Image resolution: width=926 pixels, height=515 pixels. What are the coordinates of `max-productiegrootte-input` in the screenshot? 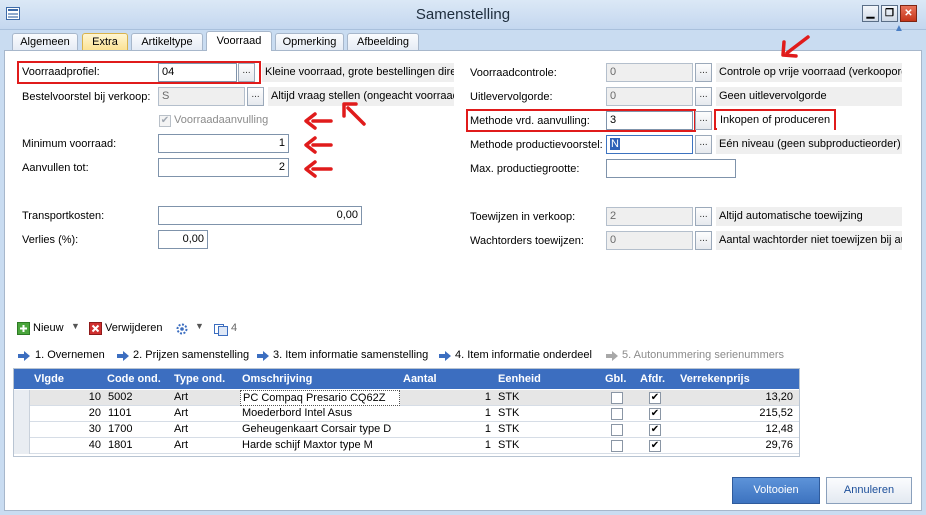 It's located at (671, 168).